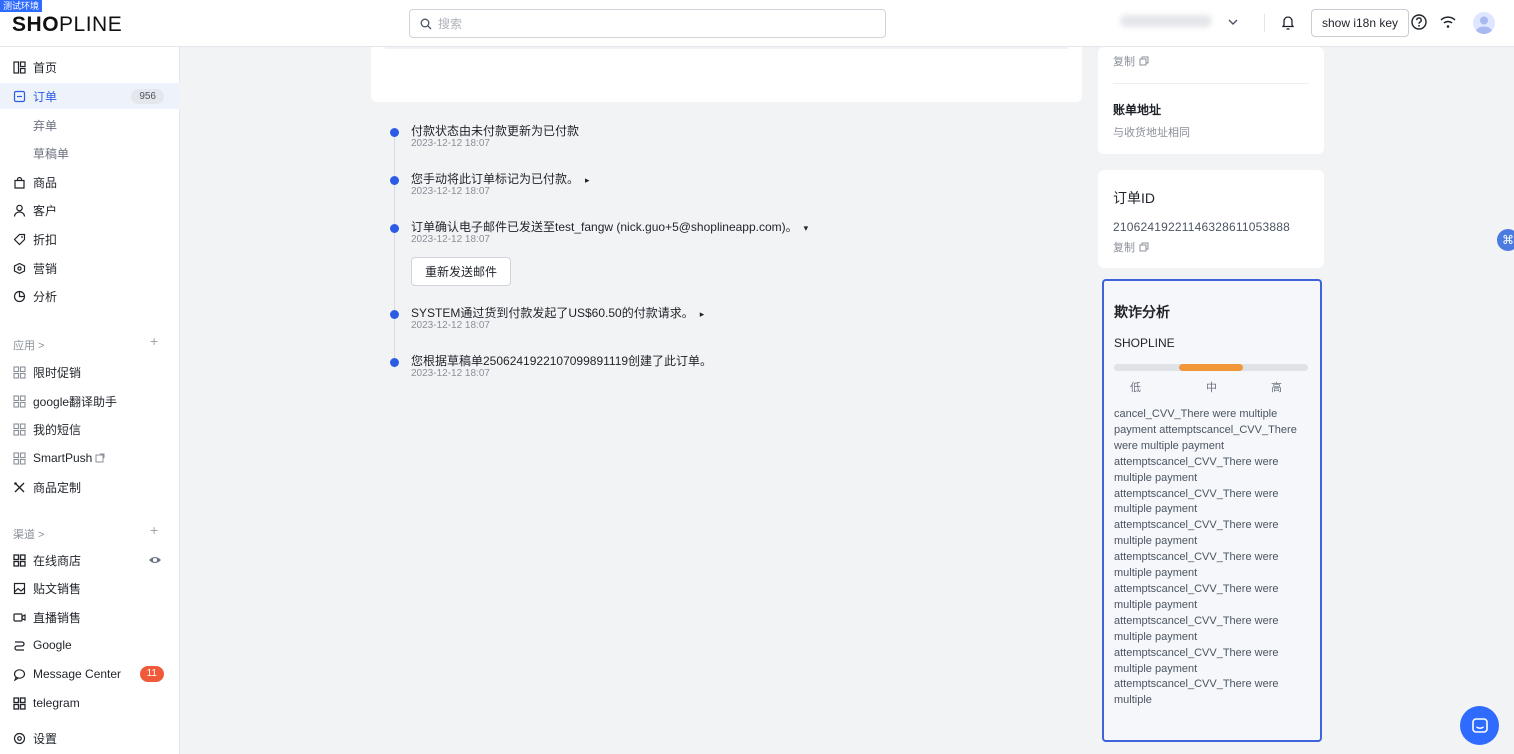  I want to click on sidebar-channel-google: Google, so click(90, 645).